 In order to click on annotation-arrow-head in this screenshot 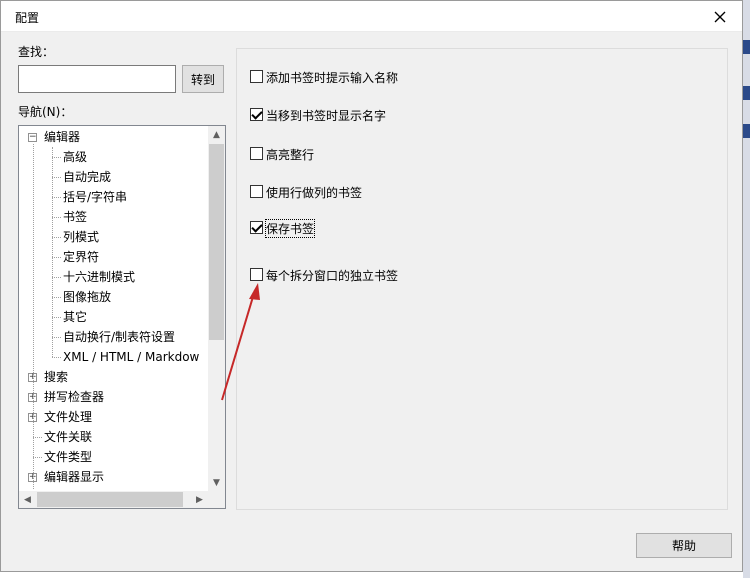, I will do `click(254, 291)`.